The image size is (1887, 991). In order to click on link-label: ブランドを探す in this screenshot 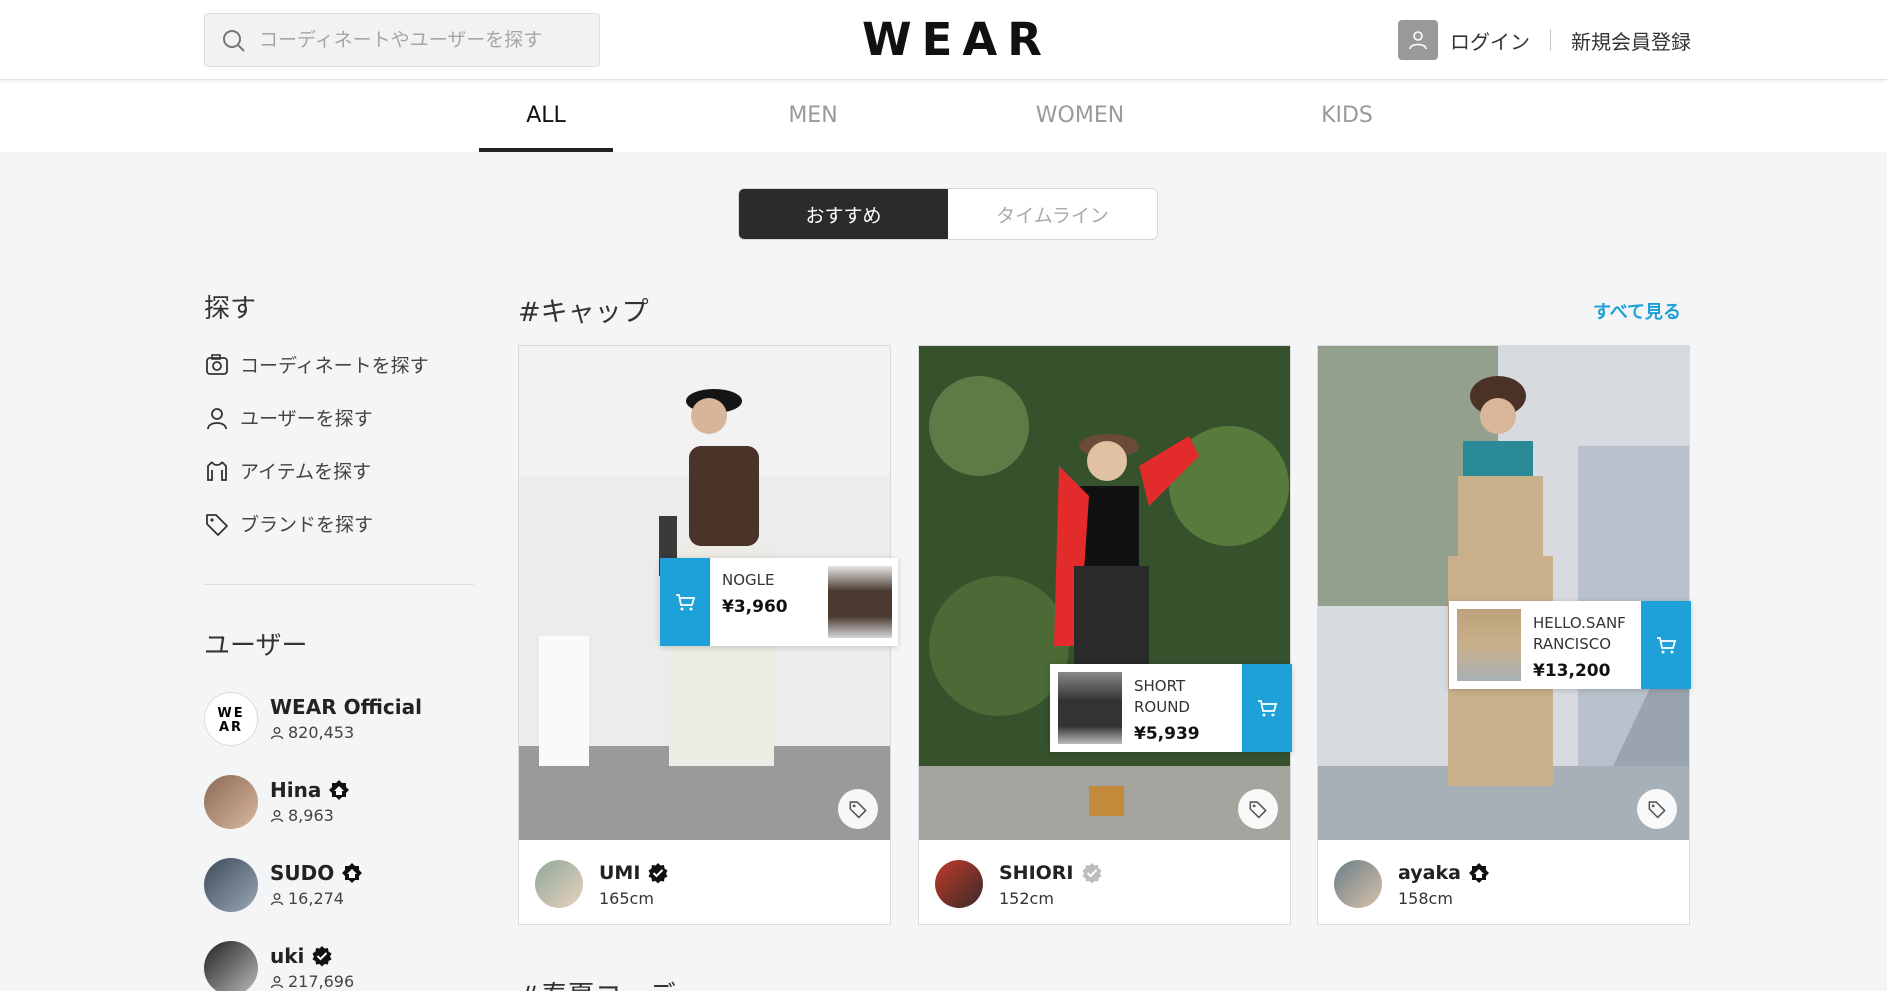, I will do `click(307, 525)`.